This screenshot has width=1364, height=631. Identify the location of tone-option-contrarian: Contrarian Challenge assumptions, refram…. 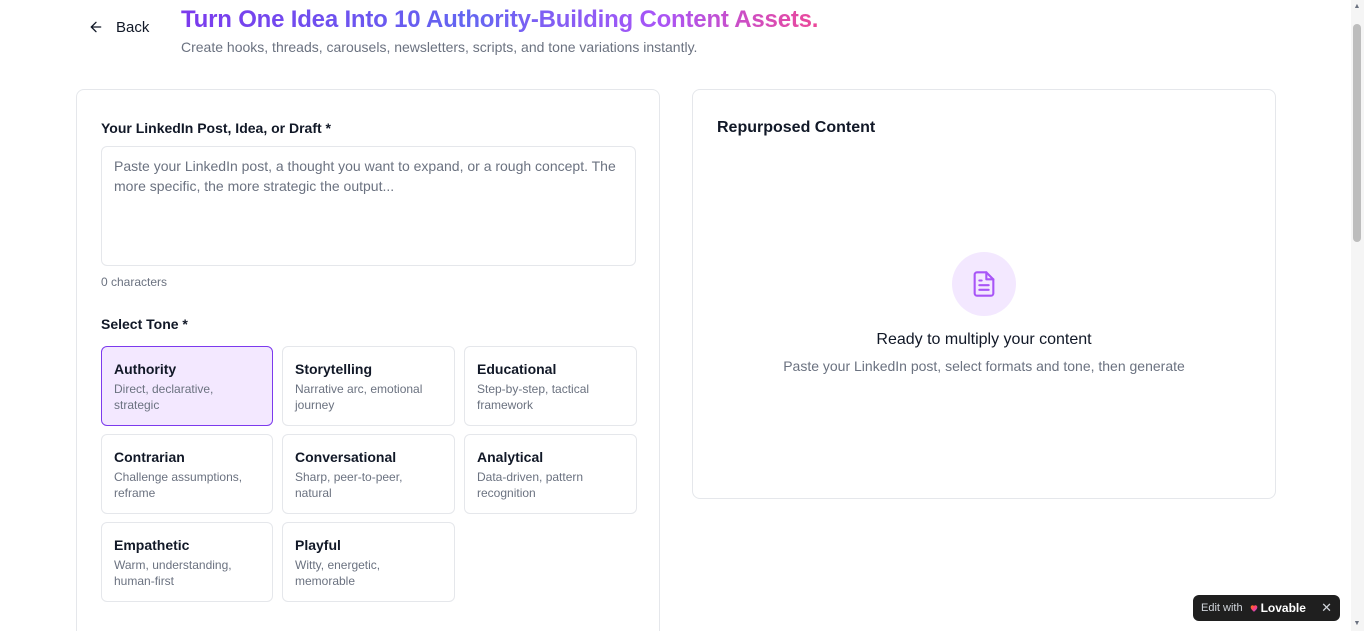
(187, 474).